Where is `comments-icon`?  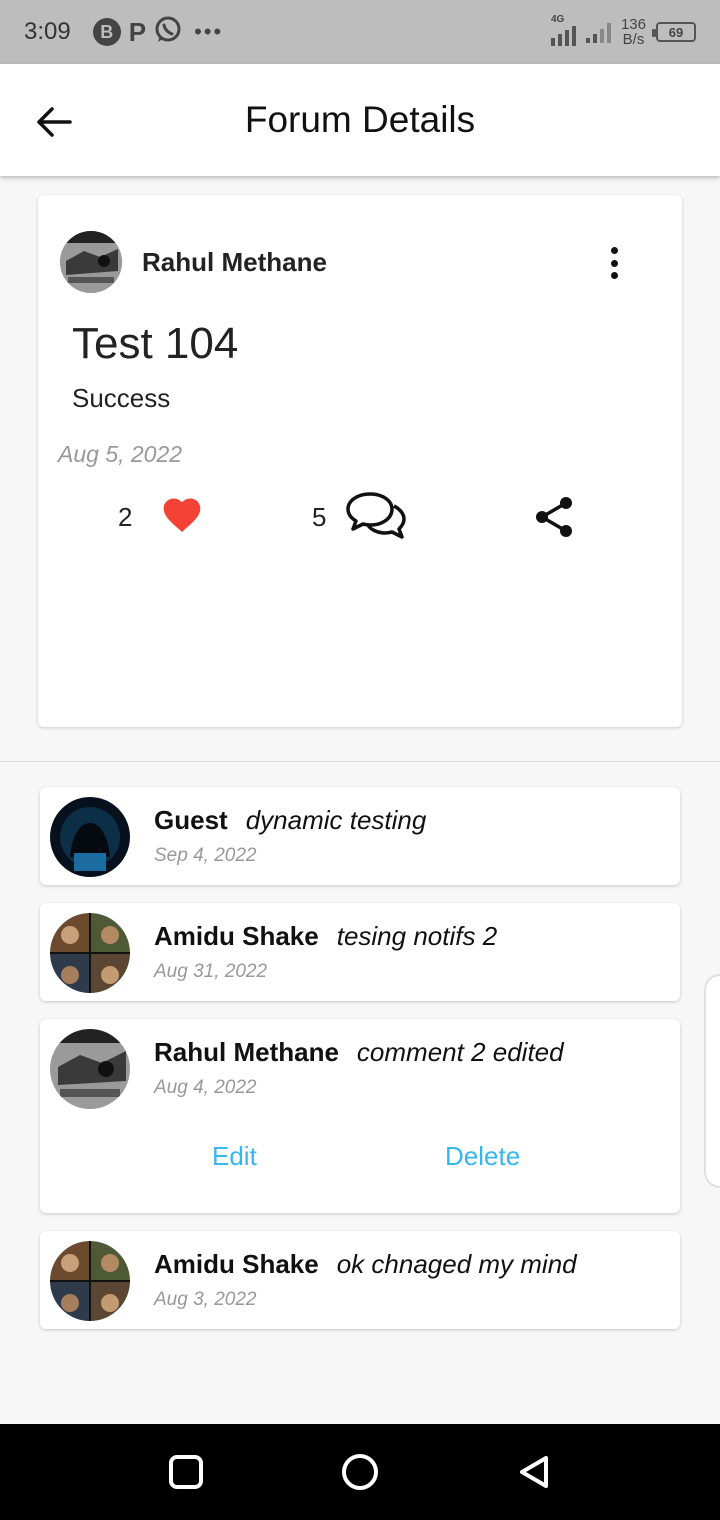
comments-icon is located at coordinates (376, 515).